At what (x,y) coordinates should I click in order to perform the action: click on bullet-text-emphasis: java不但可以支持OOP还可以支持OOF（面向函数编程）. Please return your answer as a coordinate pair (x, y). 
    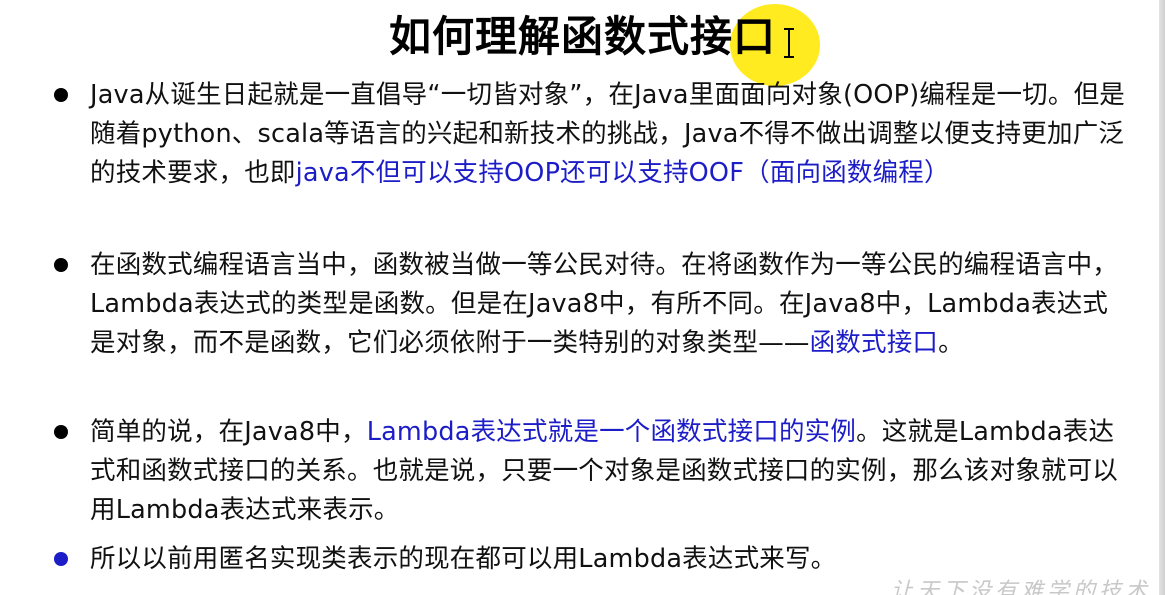
    Looking at the image, I should click on (622, 173).